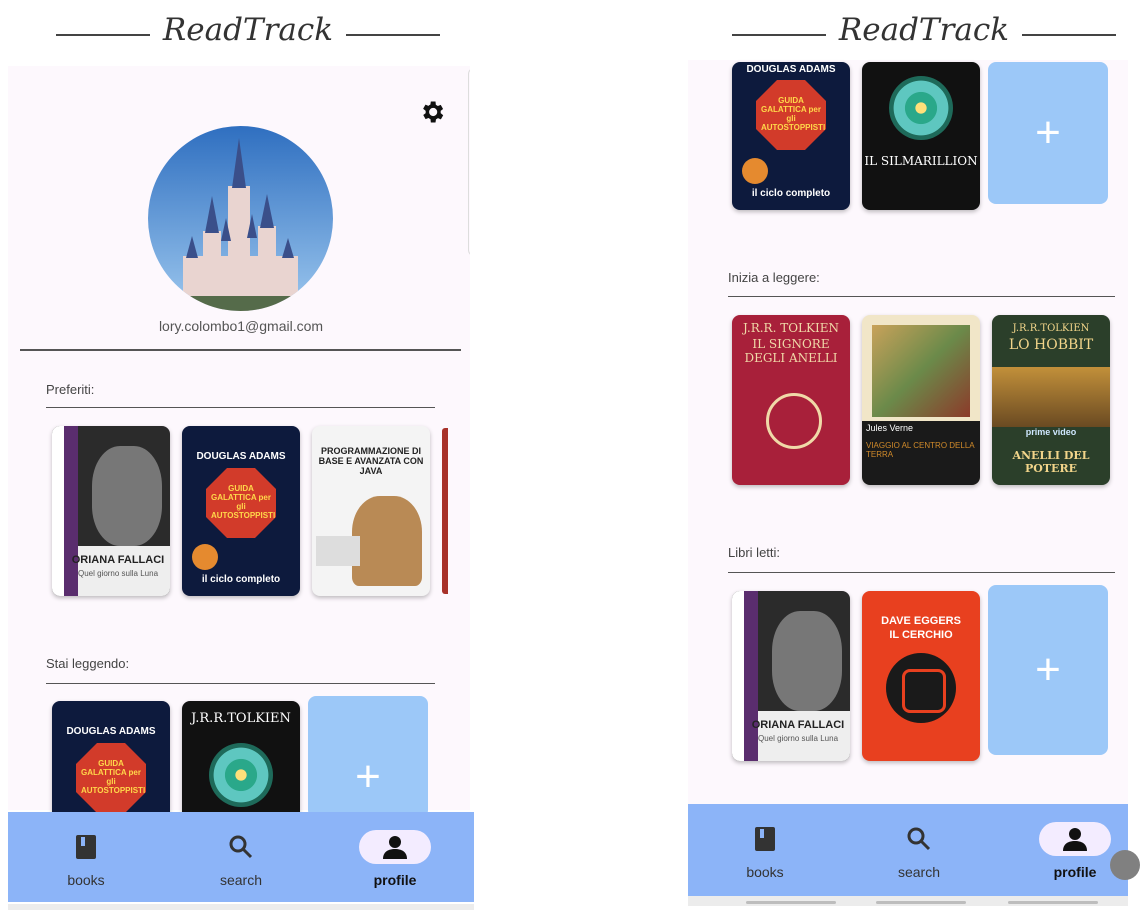 The image size is (1142, 910). I want to click on to-start-divider, so click(921, 296).